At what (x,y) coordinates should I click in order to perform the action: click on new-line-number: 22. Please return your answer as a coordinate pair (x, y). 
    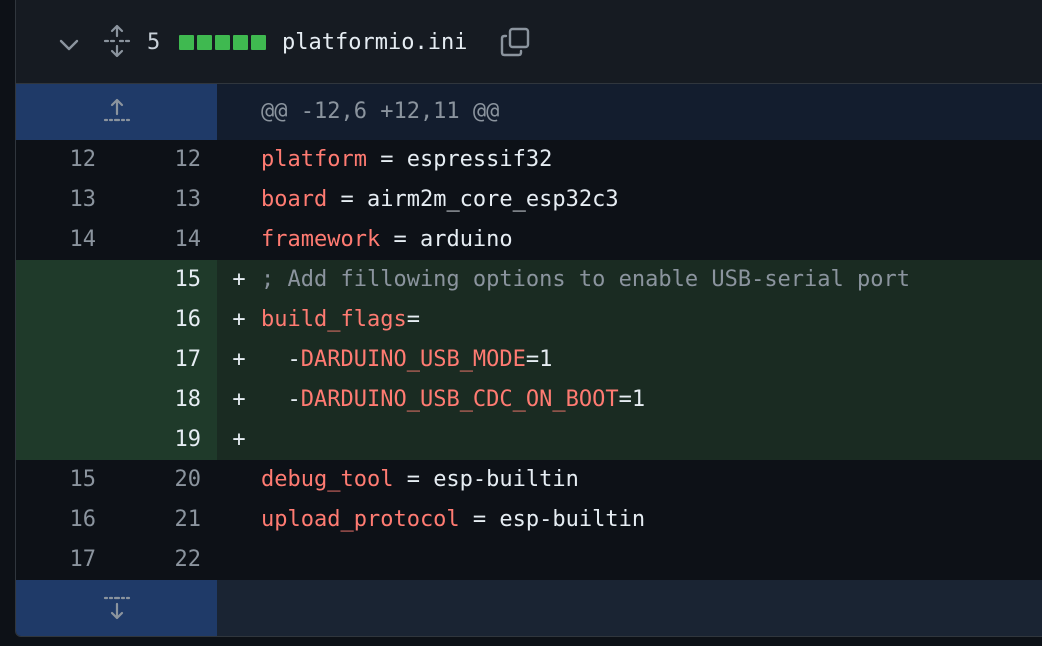
    Looking at the image, I should click on (156, 560).